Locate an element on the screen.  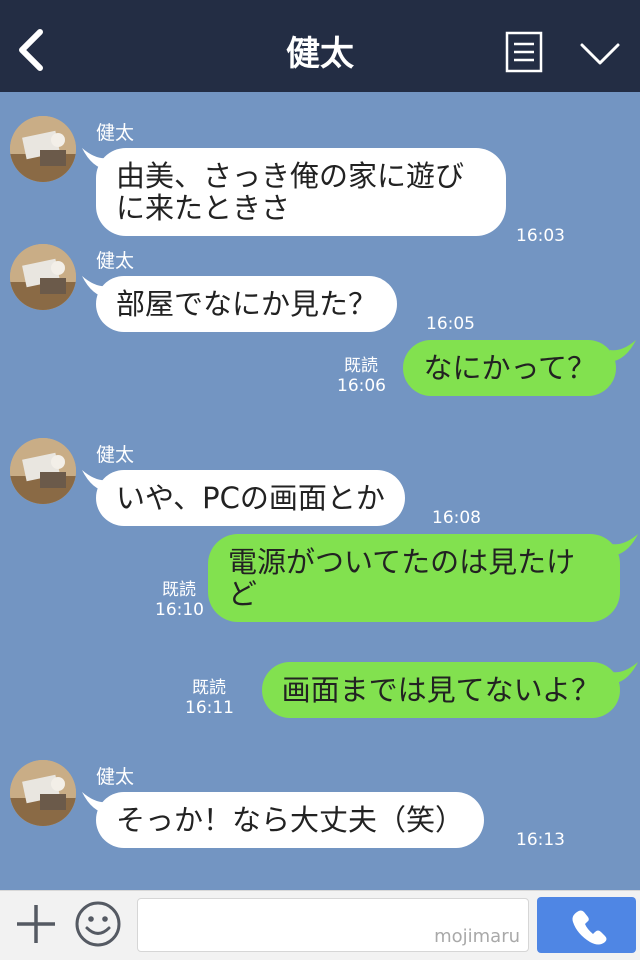
chat-header: 健太 is located at coordinates (320, 46).